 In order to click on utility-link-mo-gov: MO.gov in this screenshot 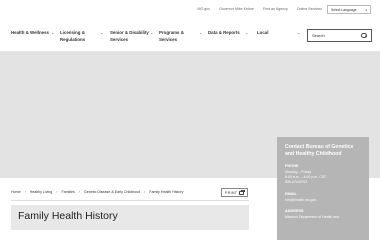, I will do `click(203, 9)`.